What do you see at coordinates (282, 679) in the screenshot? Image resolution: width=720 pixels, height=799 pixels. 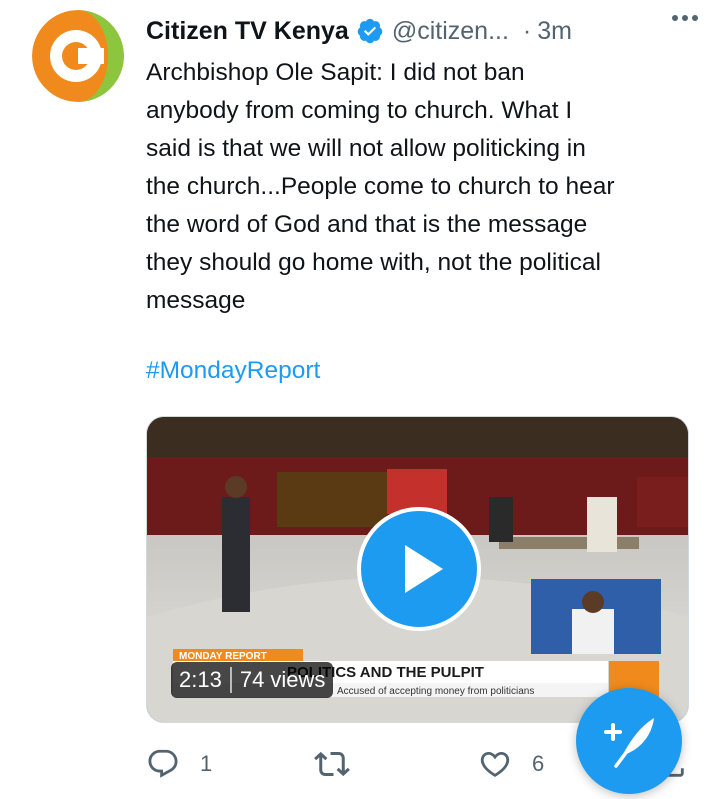 I see `video-views: 74 views` at bounding box center [282, 679].